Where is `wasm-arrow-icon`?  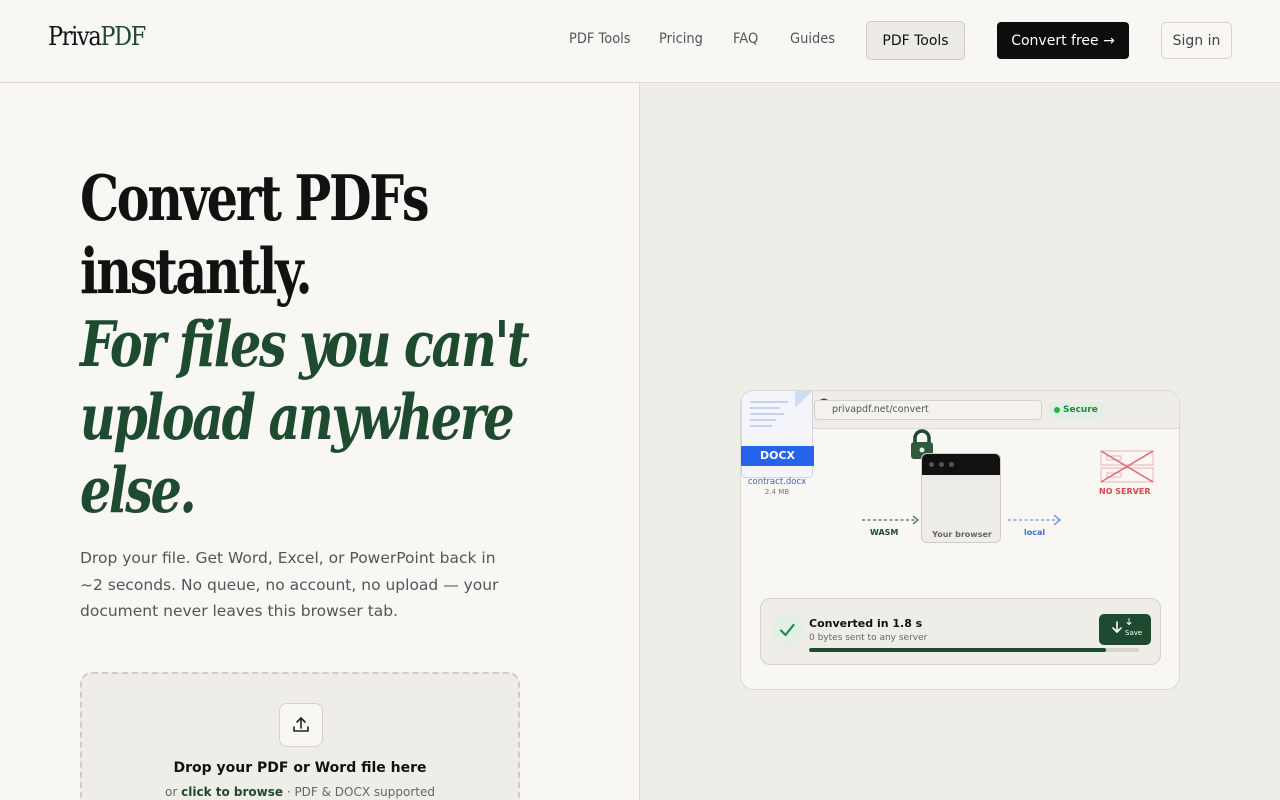
wasm-arrow-icon is located at coordinates (891, 520).